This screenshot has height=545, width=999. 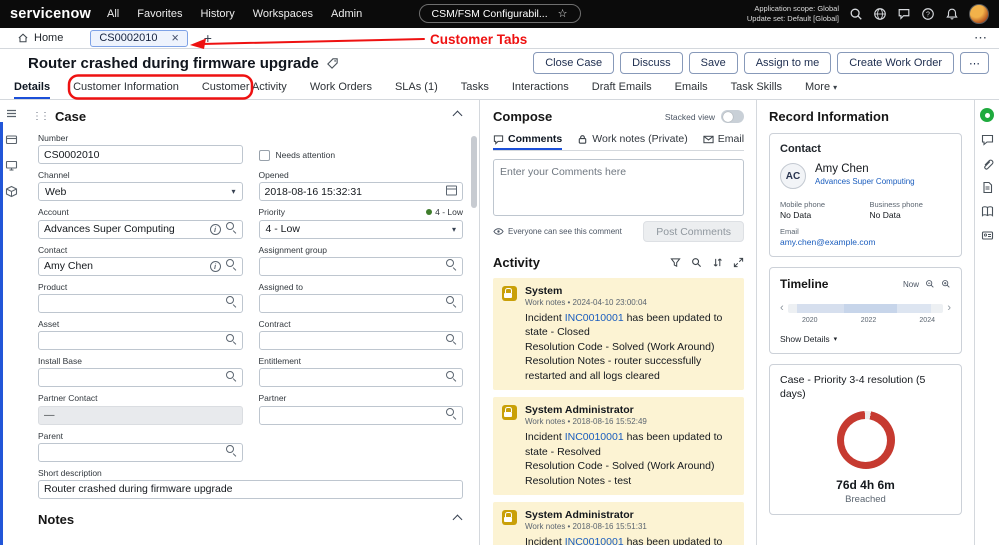 I want to click on tab-customer-information: Customer Information, so click(x=126, y=90).